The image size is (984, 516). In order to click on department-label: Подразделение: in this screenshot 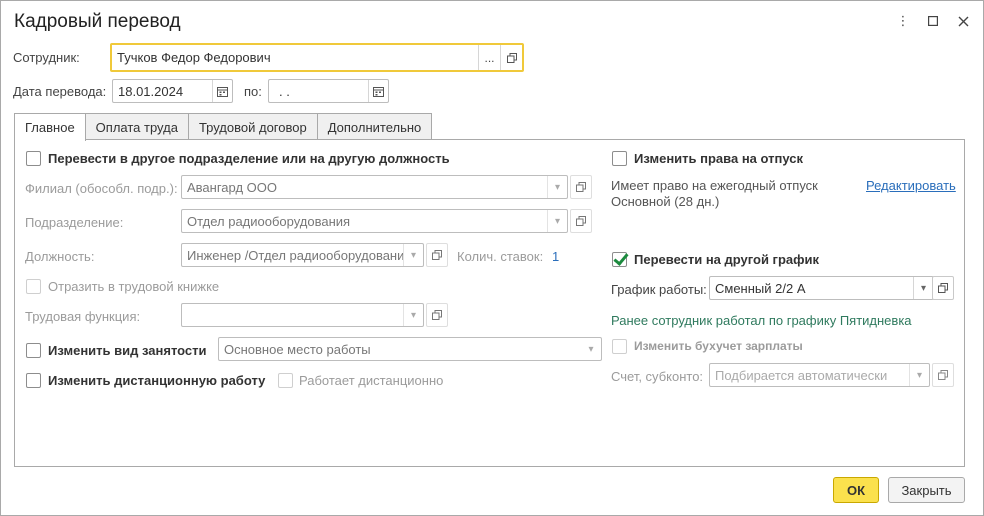, I will do `click(74, 222)`.